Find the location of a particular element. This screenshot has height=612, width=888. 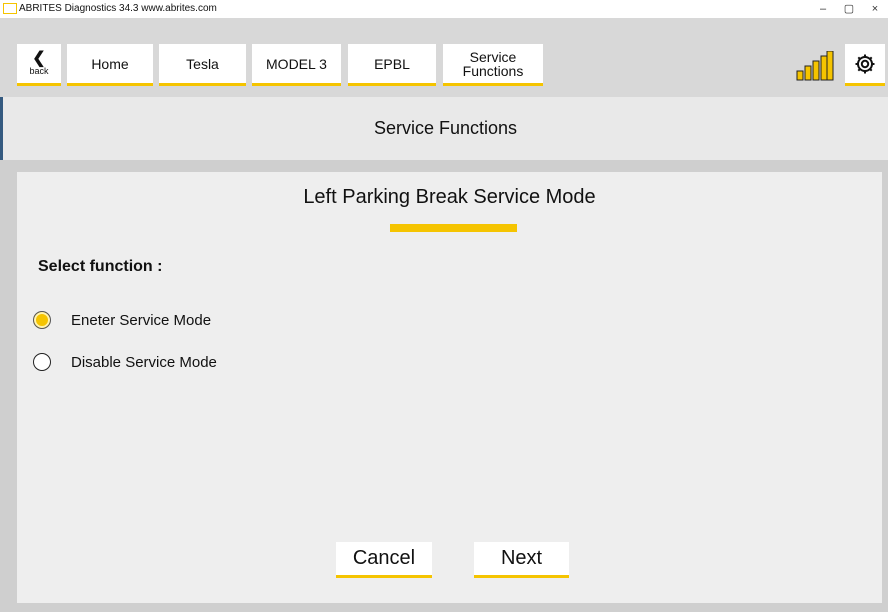

breadcrumb-model-3: MODEL 3 is located at coordinates (296, 65).